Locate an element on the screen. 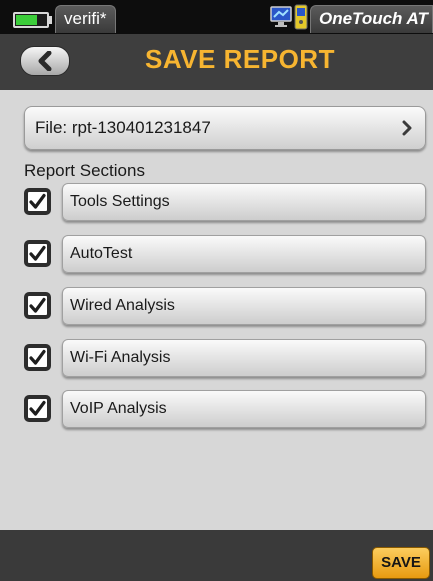  back-button is located at coordinates (45, 61).